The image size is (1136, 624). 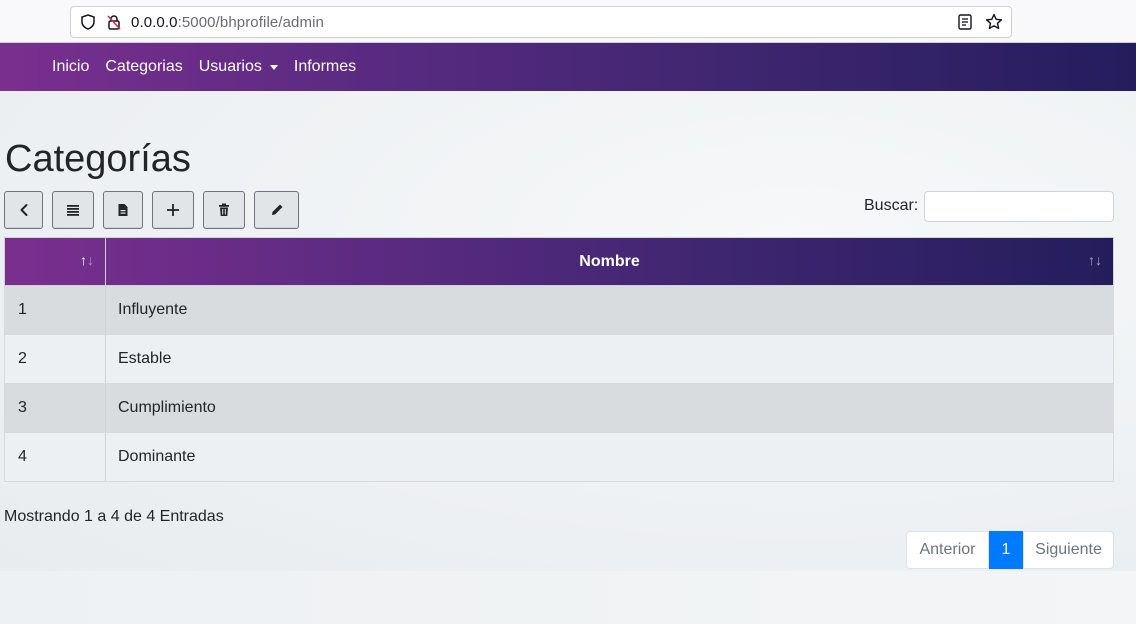 What do you see at coordinates (55, 457) in the screenshot?
I see `cell-id: 4` at bounding box center [55, 457].